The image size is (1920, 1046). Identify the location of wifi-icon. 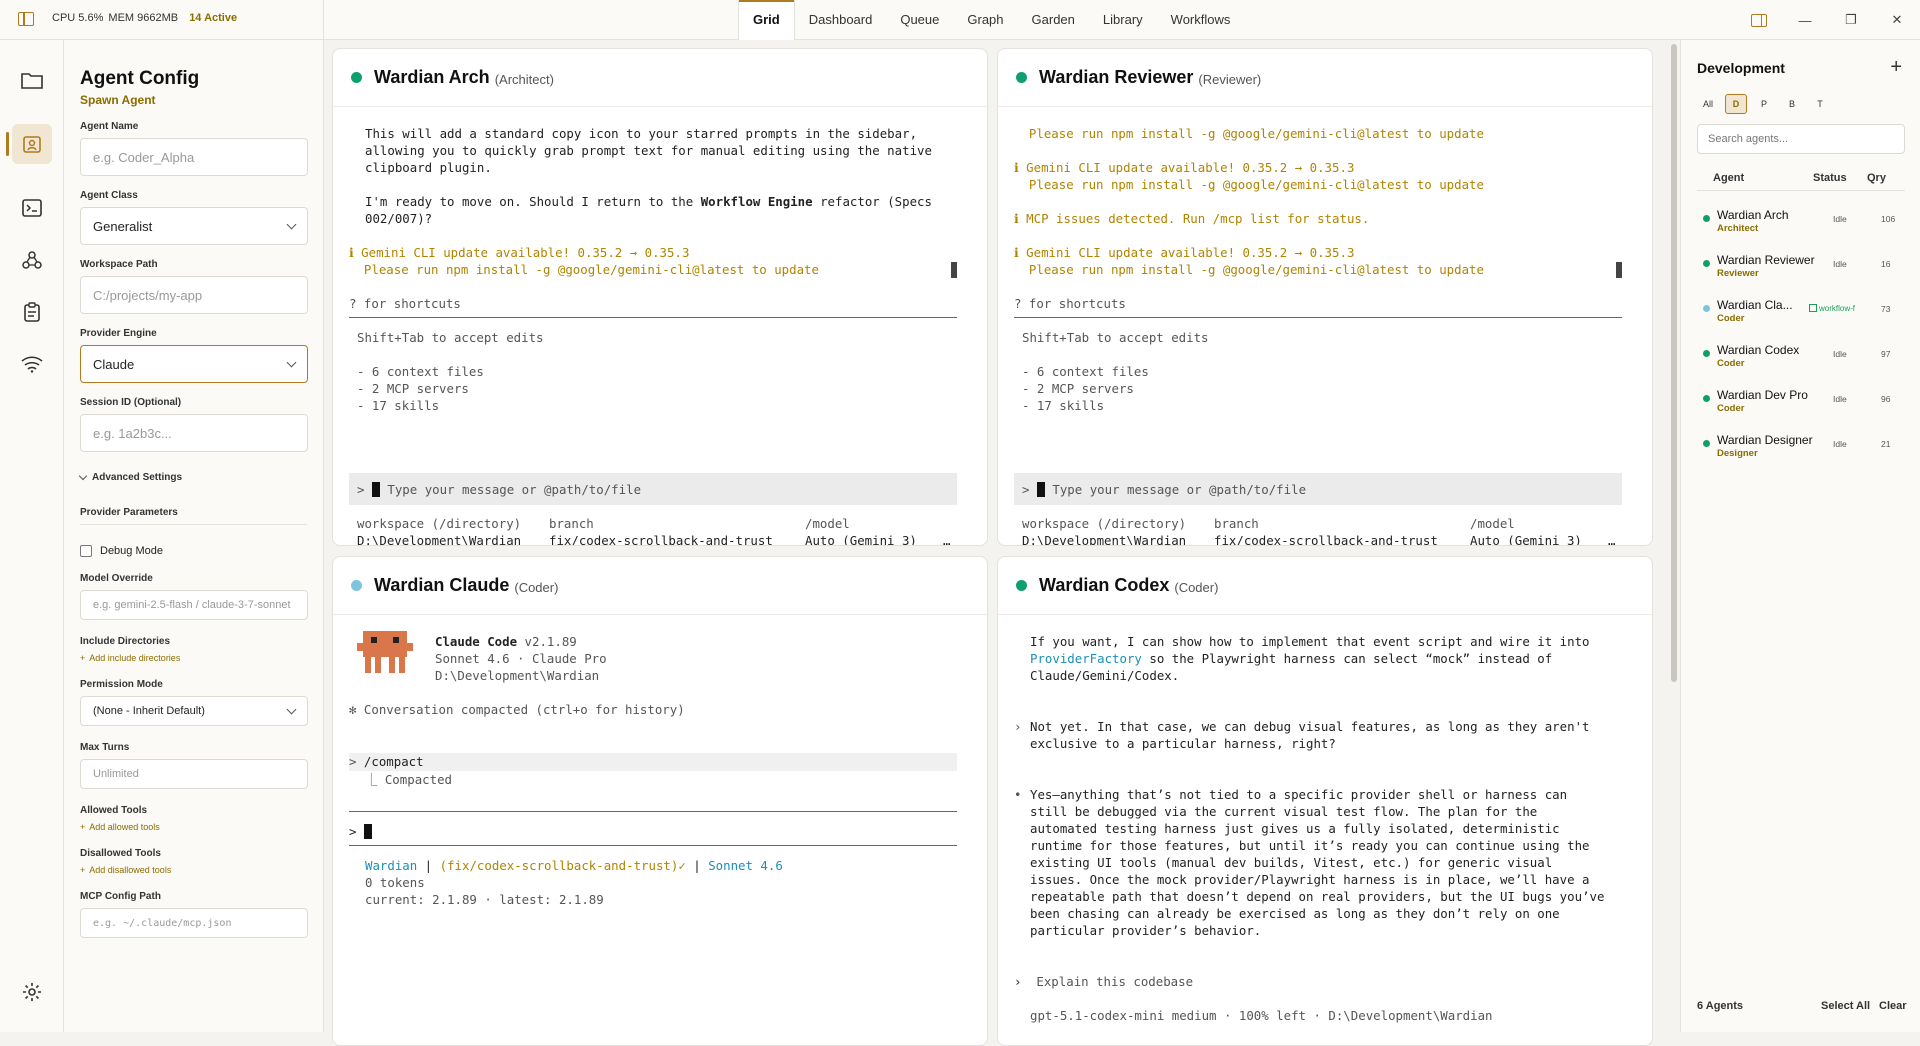
(32, 364).